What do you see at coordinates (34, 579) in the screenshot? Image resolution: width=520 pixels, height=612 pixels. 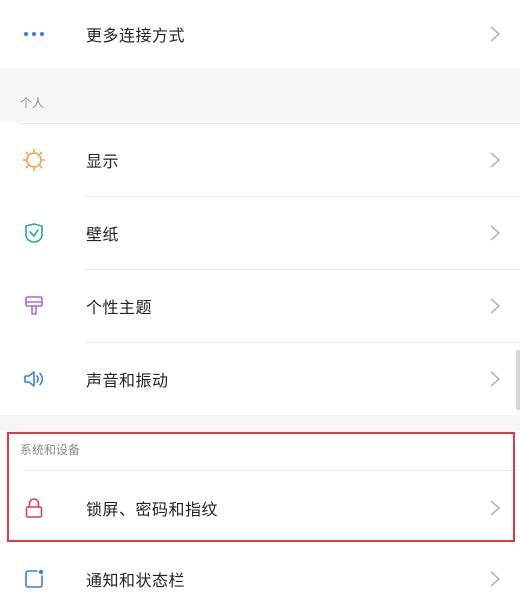 I see `notification-icon` at bounding box center [34, 579].